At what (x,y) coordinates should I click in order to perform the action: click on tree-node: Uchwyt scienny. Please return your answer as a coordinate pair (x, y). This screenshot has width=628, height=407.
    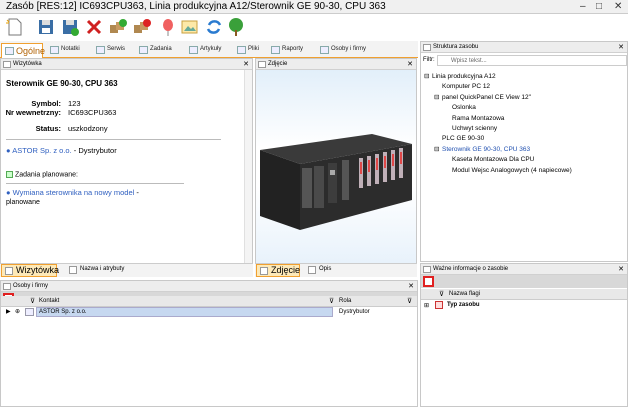
    Looking at the image, I should click on (498, 129).